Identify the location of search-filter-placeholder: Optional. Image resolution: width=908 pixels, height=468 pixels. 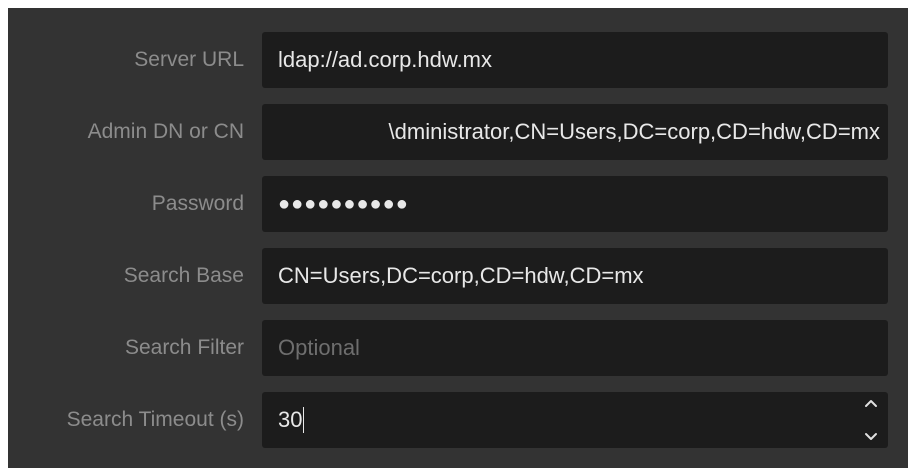
(319, 347).